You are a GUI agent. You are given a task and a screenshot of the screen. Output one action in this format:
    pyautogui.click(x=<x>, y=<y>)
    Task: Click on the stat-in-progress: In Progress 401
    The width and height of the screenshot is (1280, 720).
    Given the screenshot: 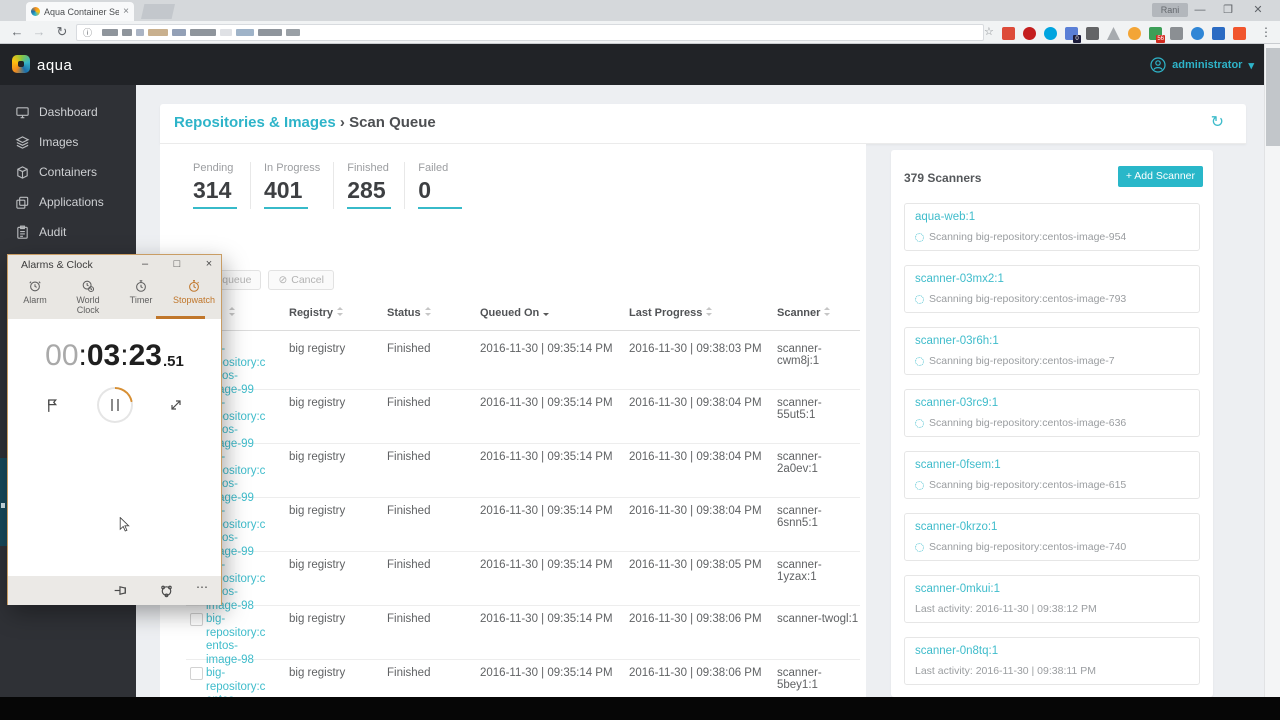 What is the action you would take?
    pyautogui.click(x=291, y=185)
    